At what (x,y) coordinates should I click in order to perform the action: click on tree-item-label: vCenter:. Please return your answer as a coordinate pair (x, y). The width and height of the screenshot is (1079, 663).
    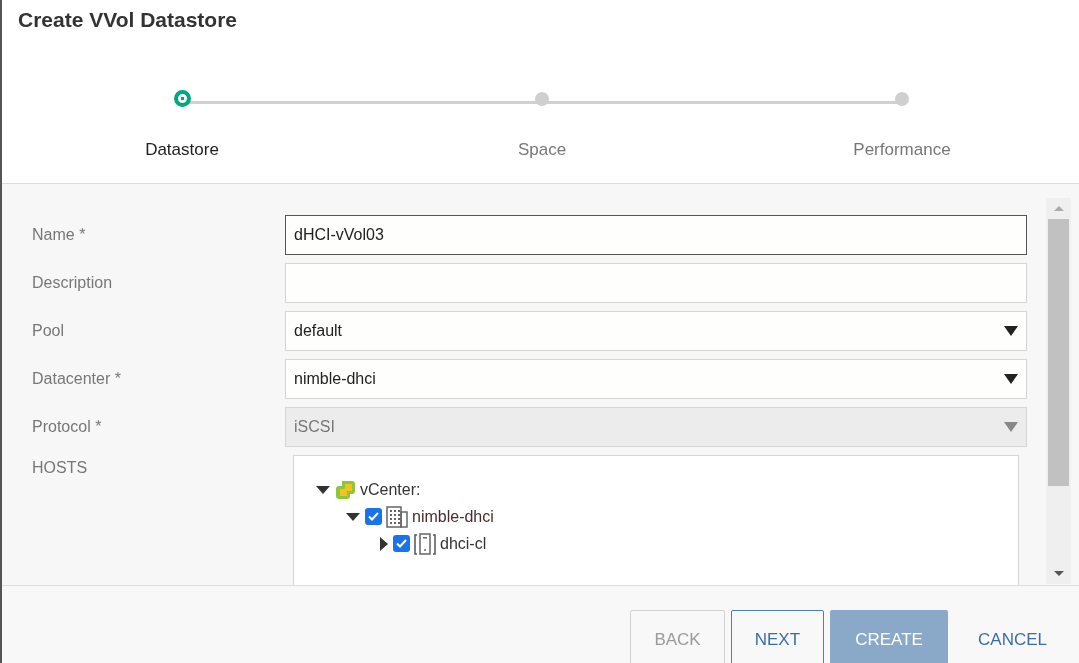
    Looking at the image, I should click on (390, 489).